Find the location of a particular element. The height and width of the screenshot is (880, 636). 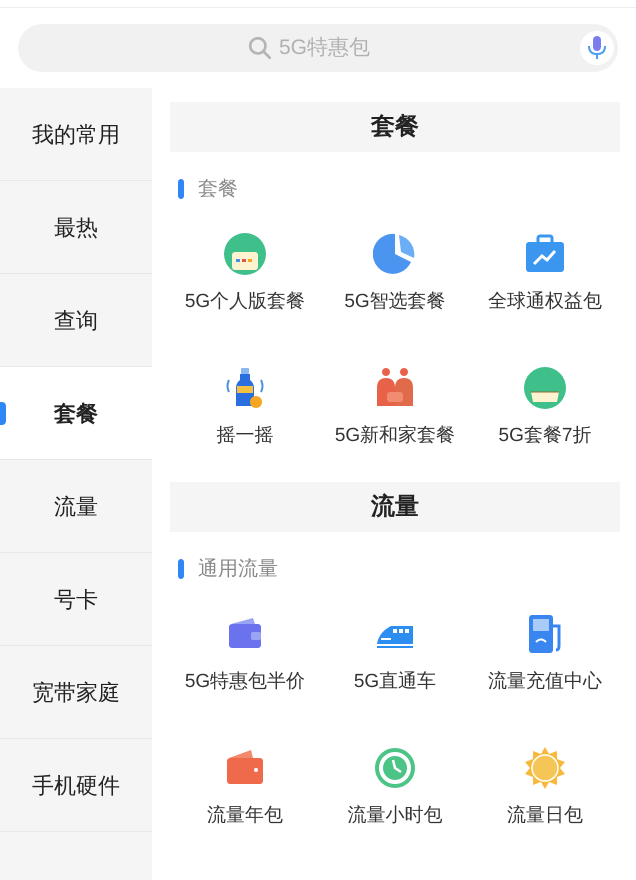

service-tile: 摇一摇 is located at coordinates (245, 415).